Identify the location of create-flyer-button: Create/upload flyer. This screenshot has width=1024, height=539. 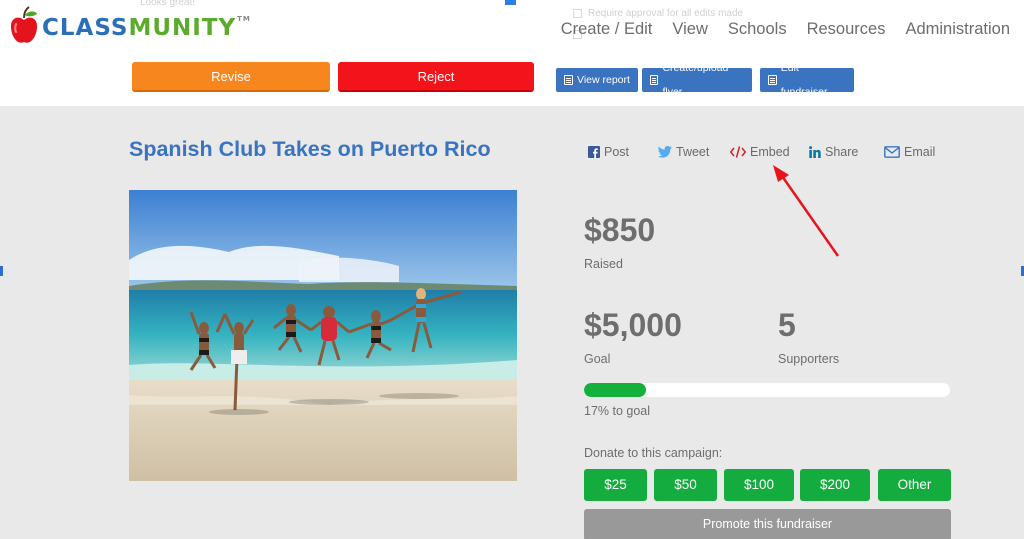
(697, 80).